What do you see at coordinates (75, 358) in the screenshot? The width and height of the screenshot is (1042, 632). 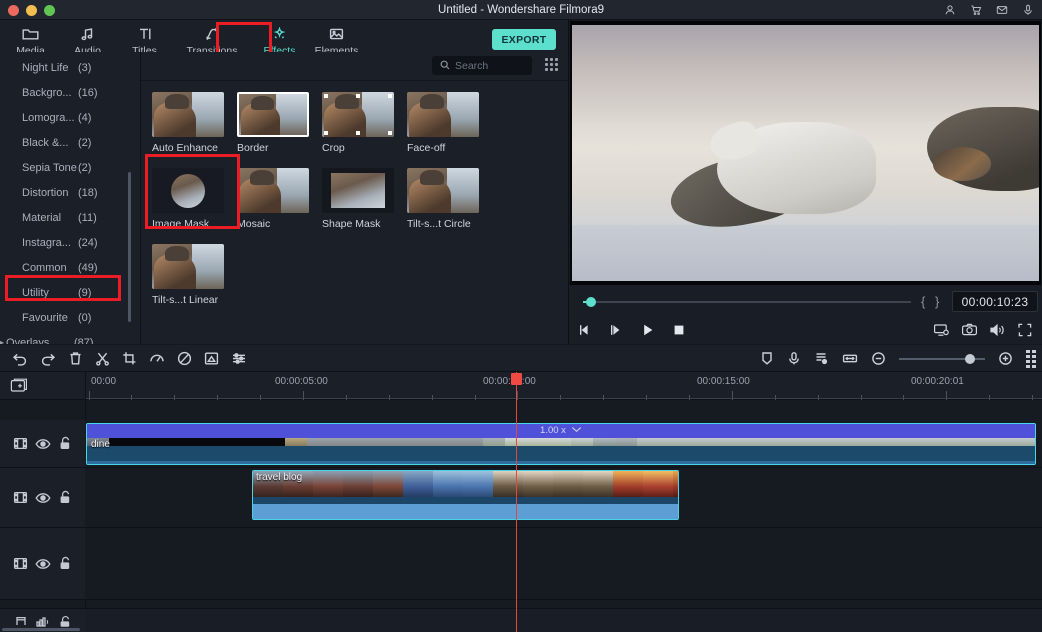 I see `delete-icon` at bounding box center [75, 358].